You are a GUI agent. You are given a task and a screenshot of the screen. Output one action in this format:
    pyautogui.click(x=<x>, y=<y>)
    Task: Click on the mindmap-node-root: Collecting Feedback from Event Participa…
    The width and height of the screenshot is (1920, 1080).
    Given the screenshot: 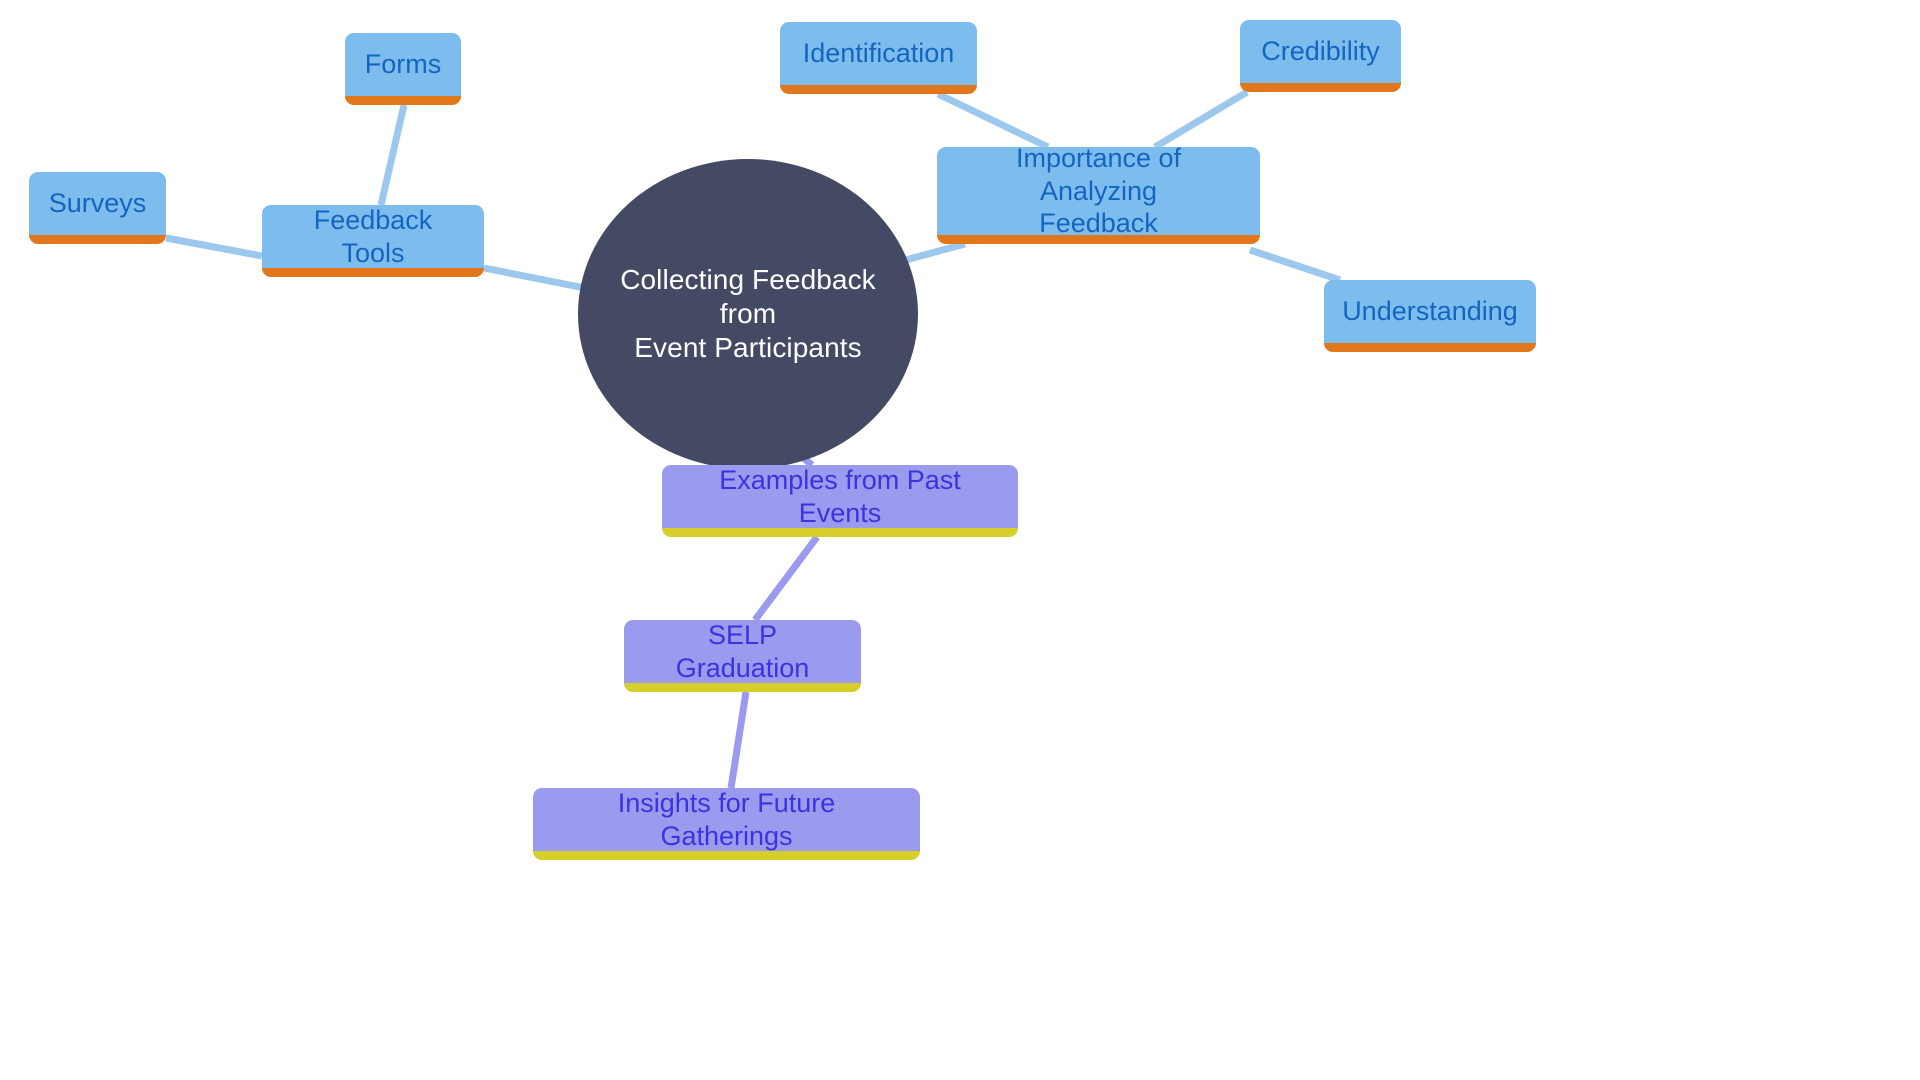 What is the action you would take?
    pyautogui.click(x=748, y=314)
    